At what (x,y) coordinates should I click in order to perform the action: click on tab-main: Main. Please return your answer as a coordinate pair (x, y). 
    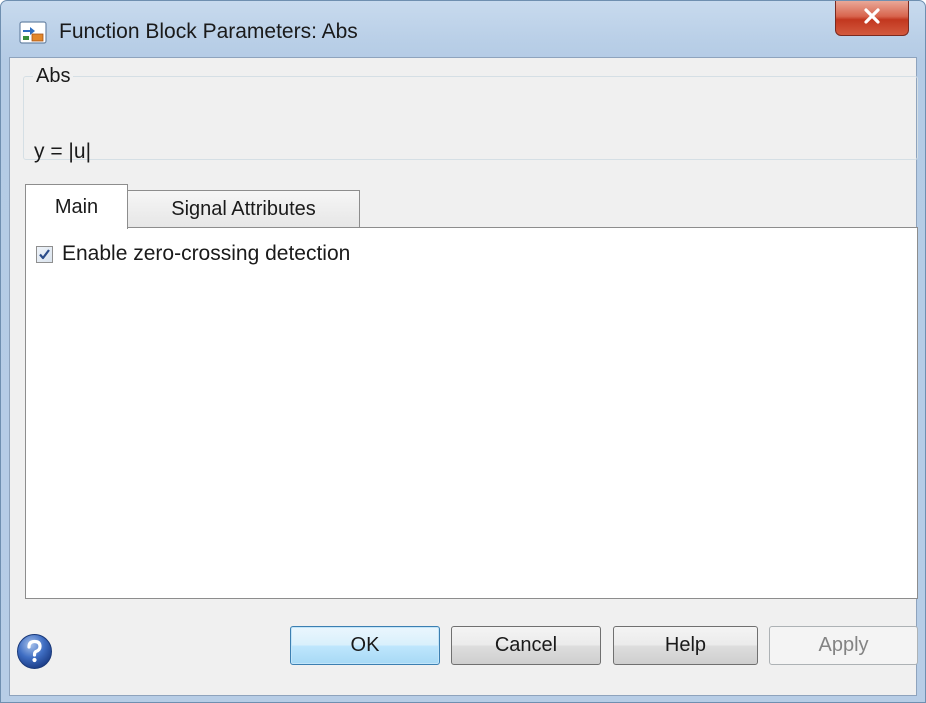
    Looking at the image, I should click on (76, 206).